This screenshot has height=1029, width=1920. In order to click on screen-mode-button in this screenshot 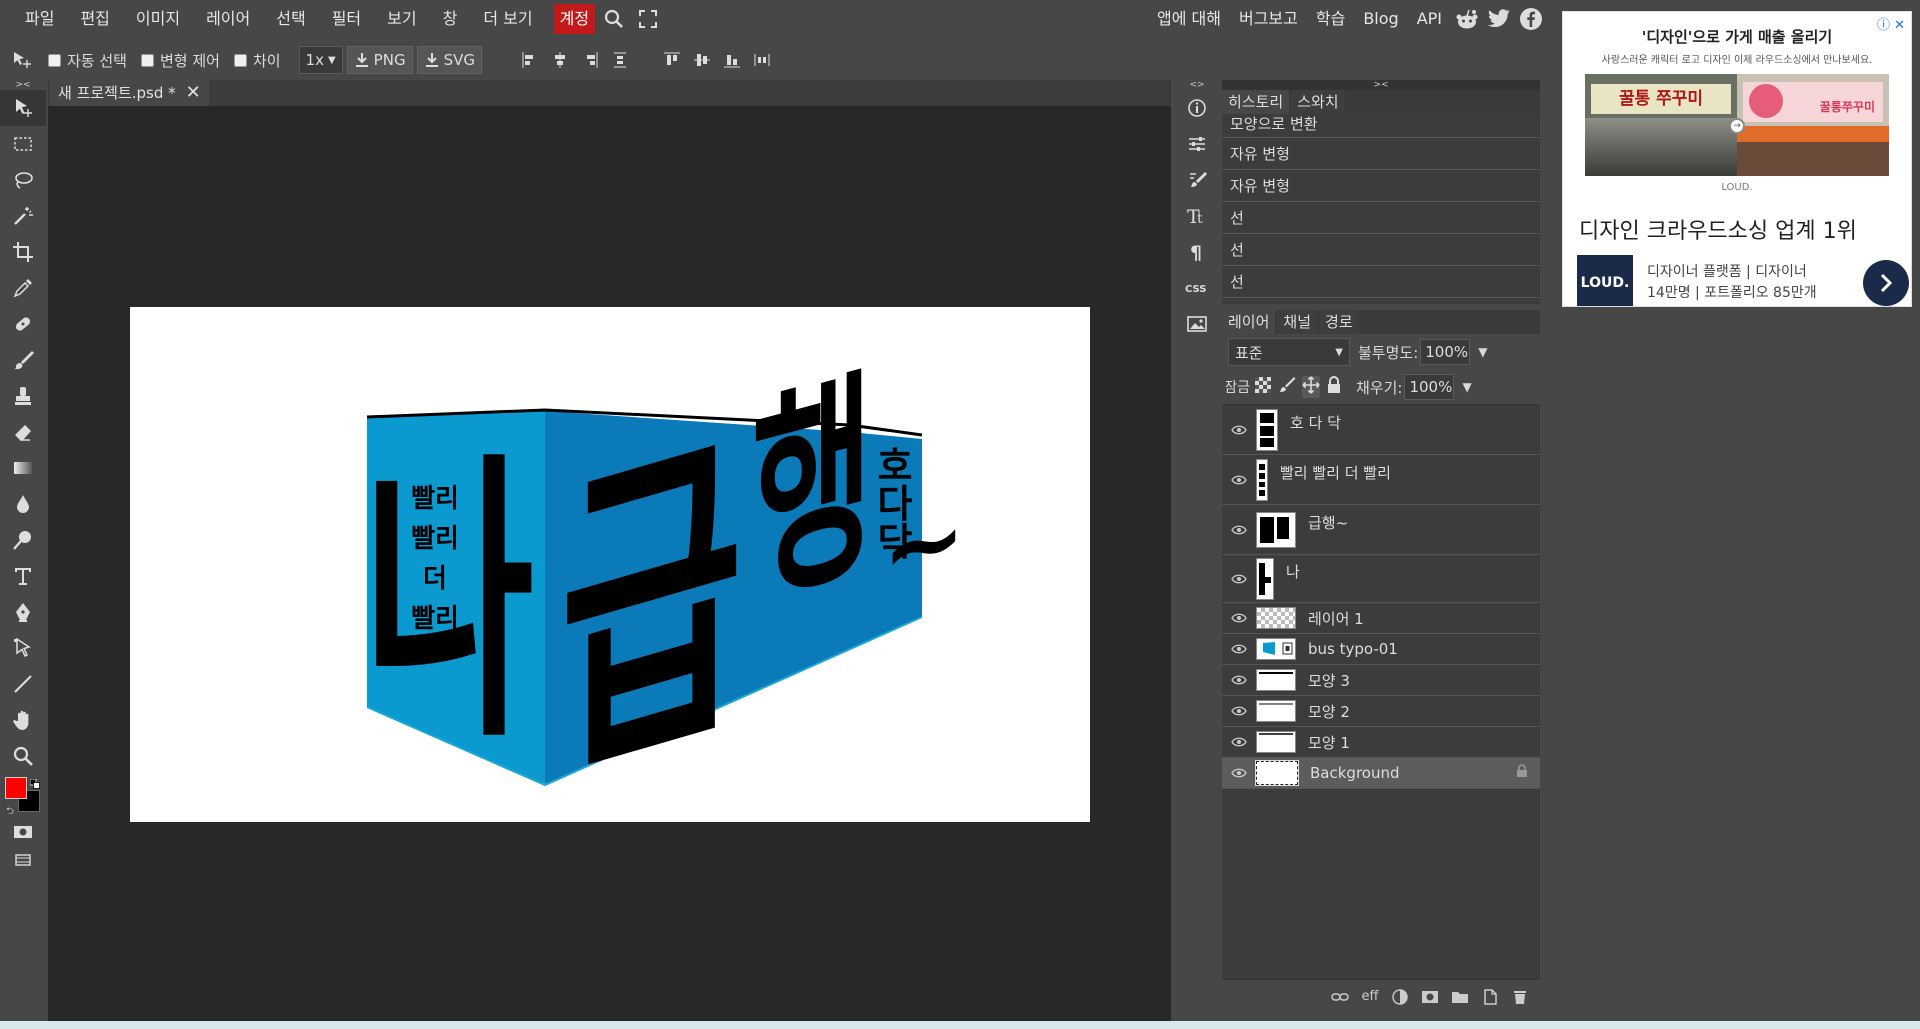, I will do `click(23, 860)`.